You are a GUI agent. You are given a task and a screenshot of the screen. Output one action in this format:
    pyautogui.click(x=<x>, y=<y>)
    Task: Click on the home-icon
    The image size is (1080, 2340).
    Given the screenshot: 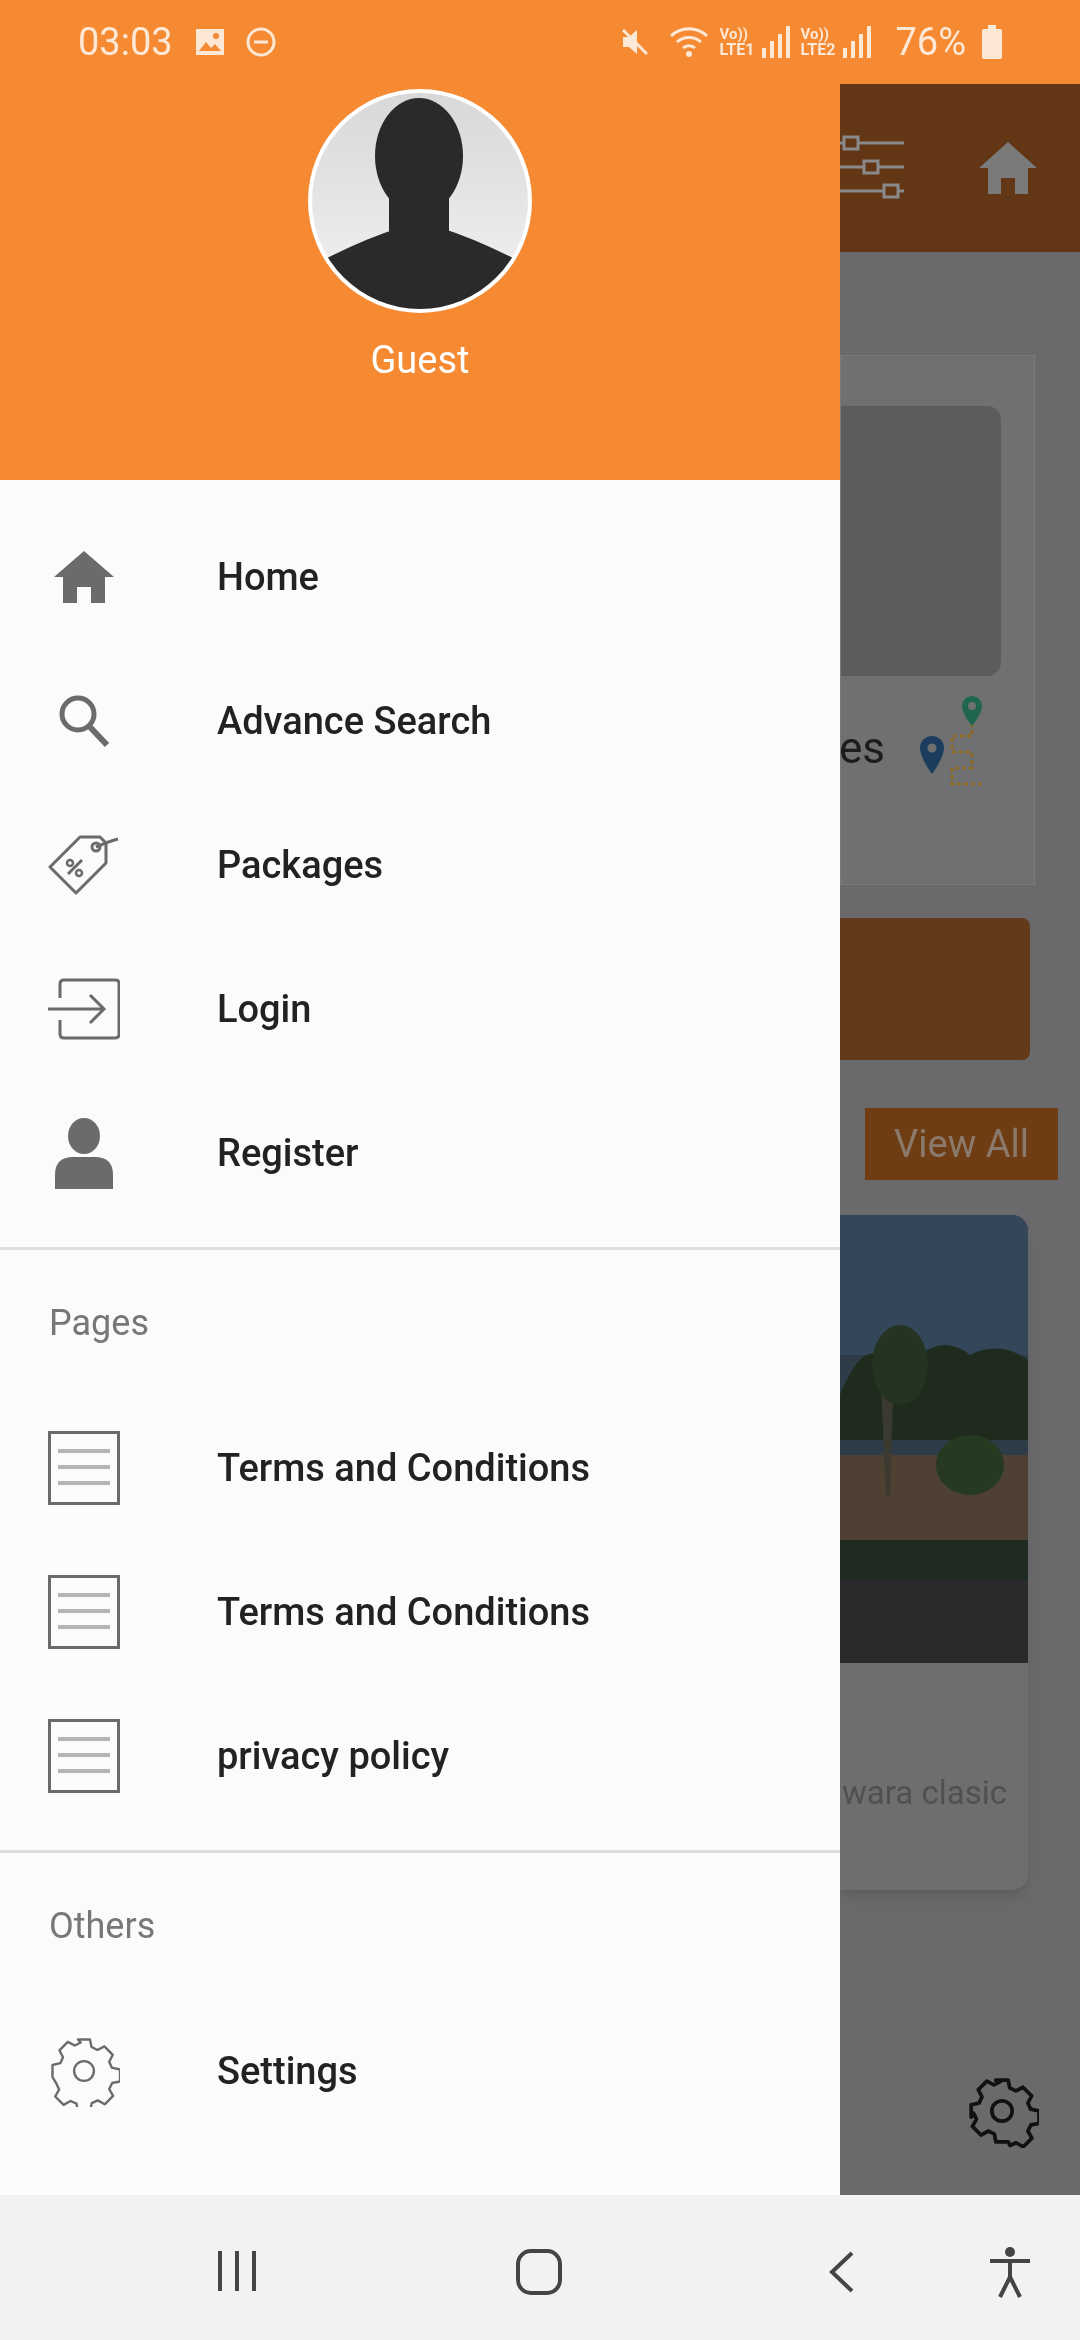 What is the action you would take?
    pyautogui.click(x=84, y=577)
    